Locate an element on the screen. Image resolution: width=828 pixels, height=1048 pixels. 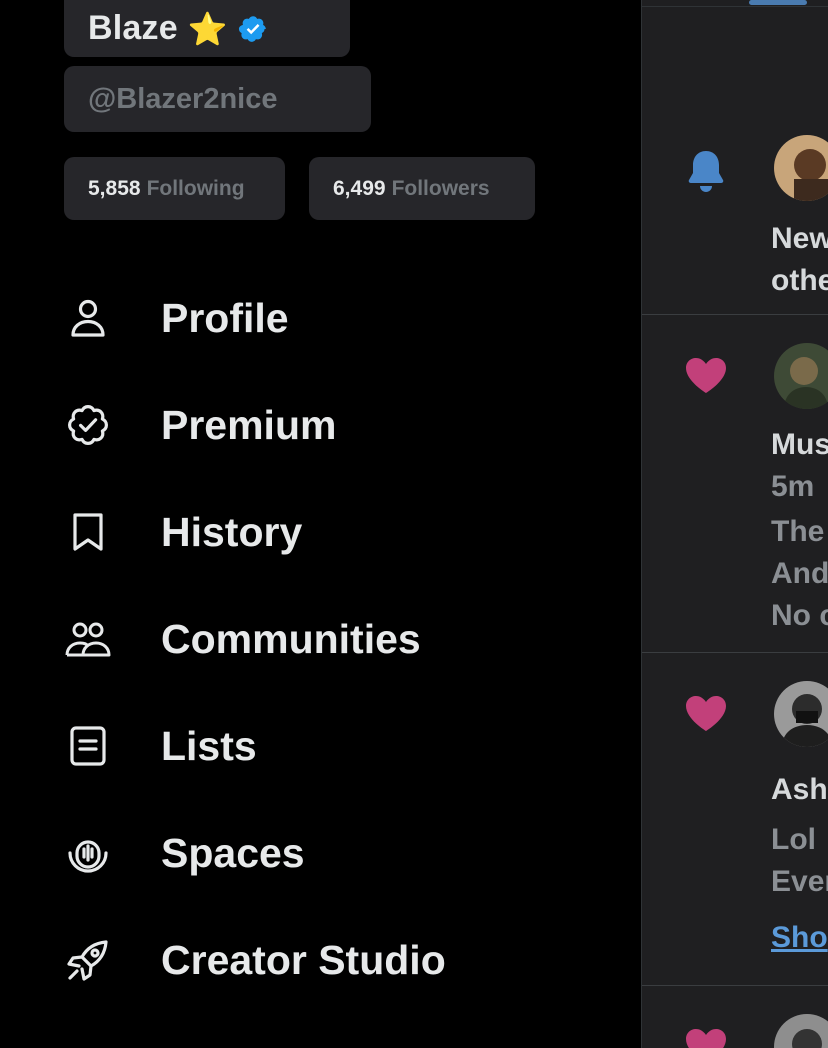
menu-item-lists: Lists is located at coordinates (320, 746).